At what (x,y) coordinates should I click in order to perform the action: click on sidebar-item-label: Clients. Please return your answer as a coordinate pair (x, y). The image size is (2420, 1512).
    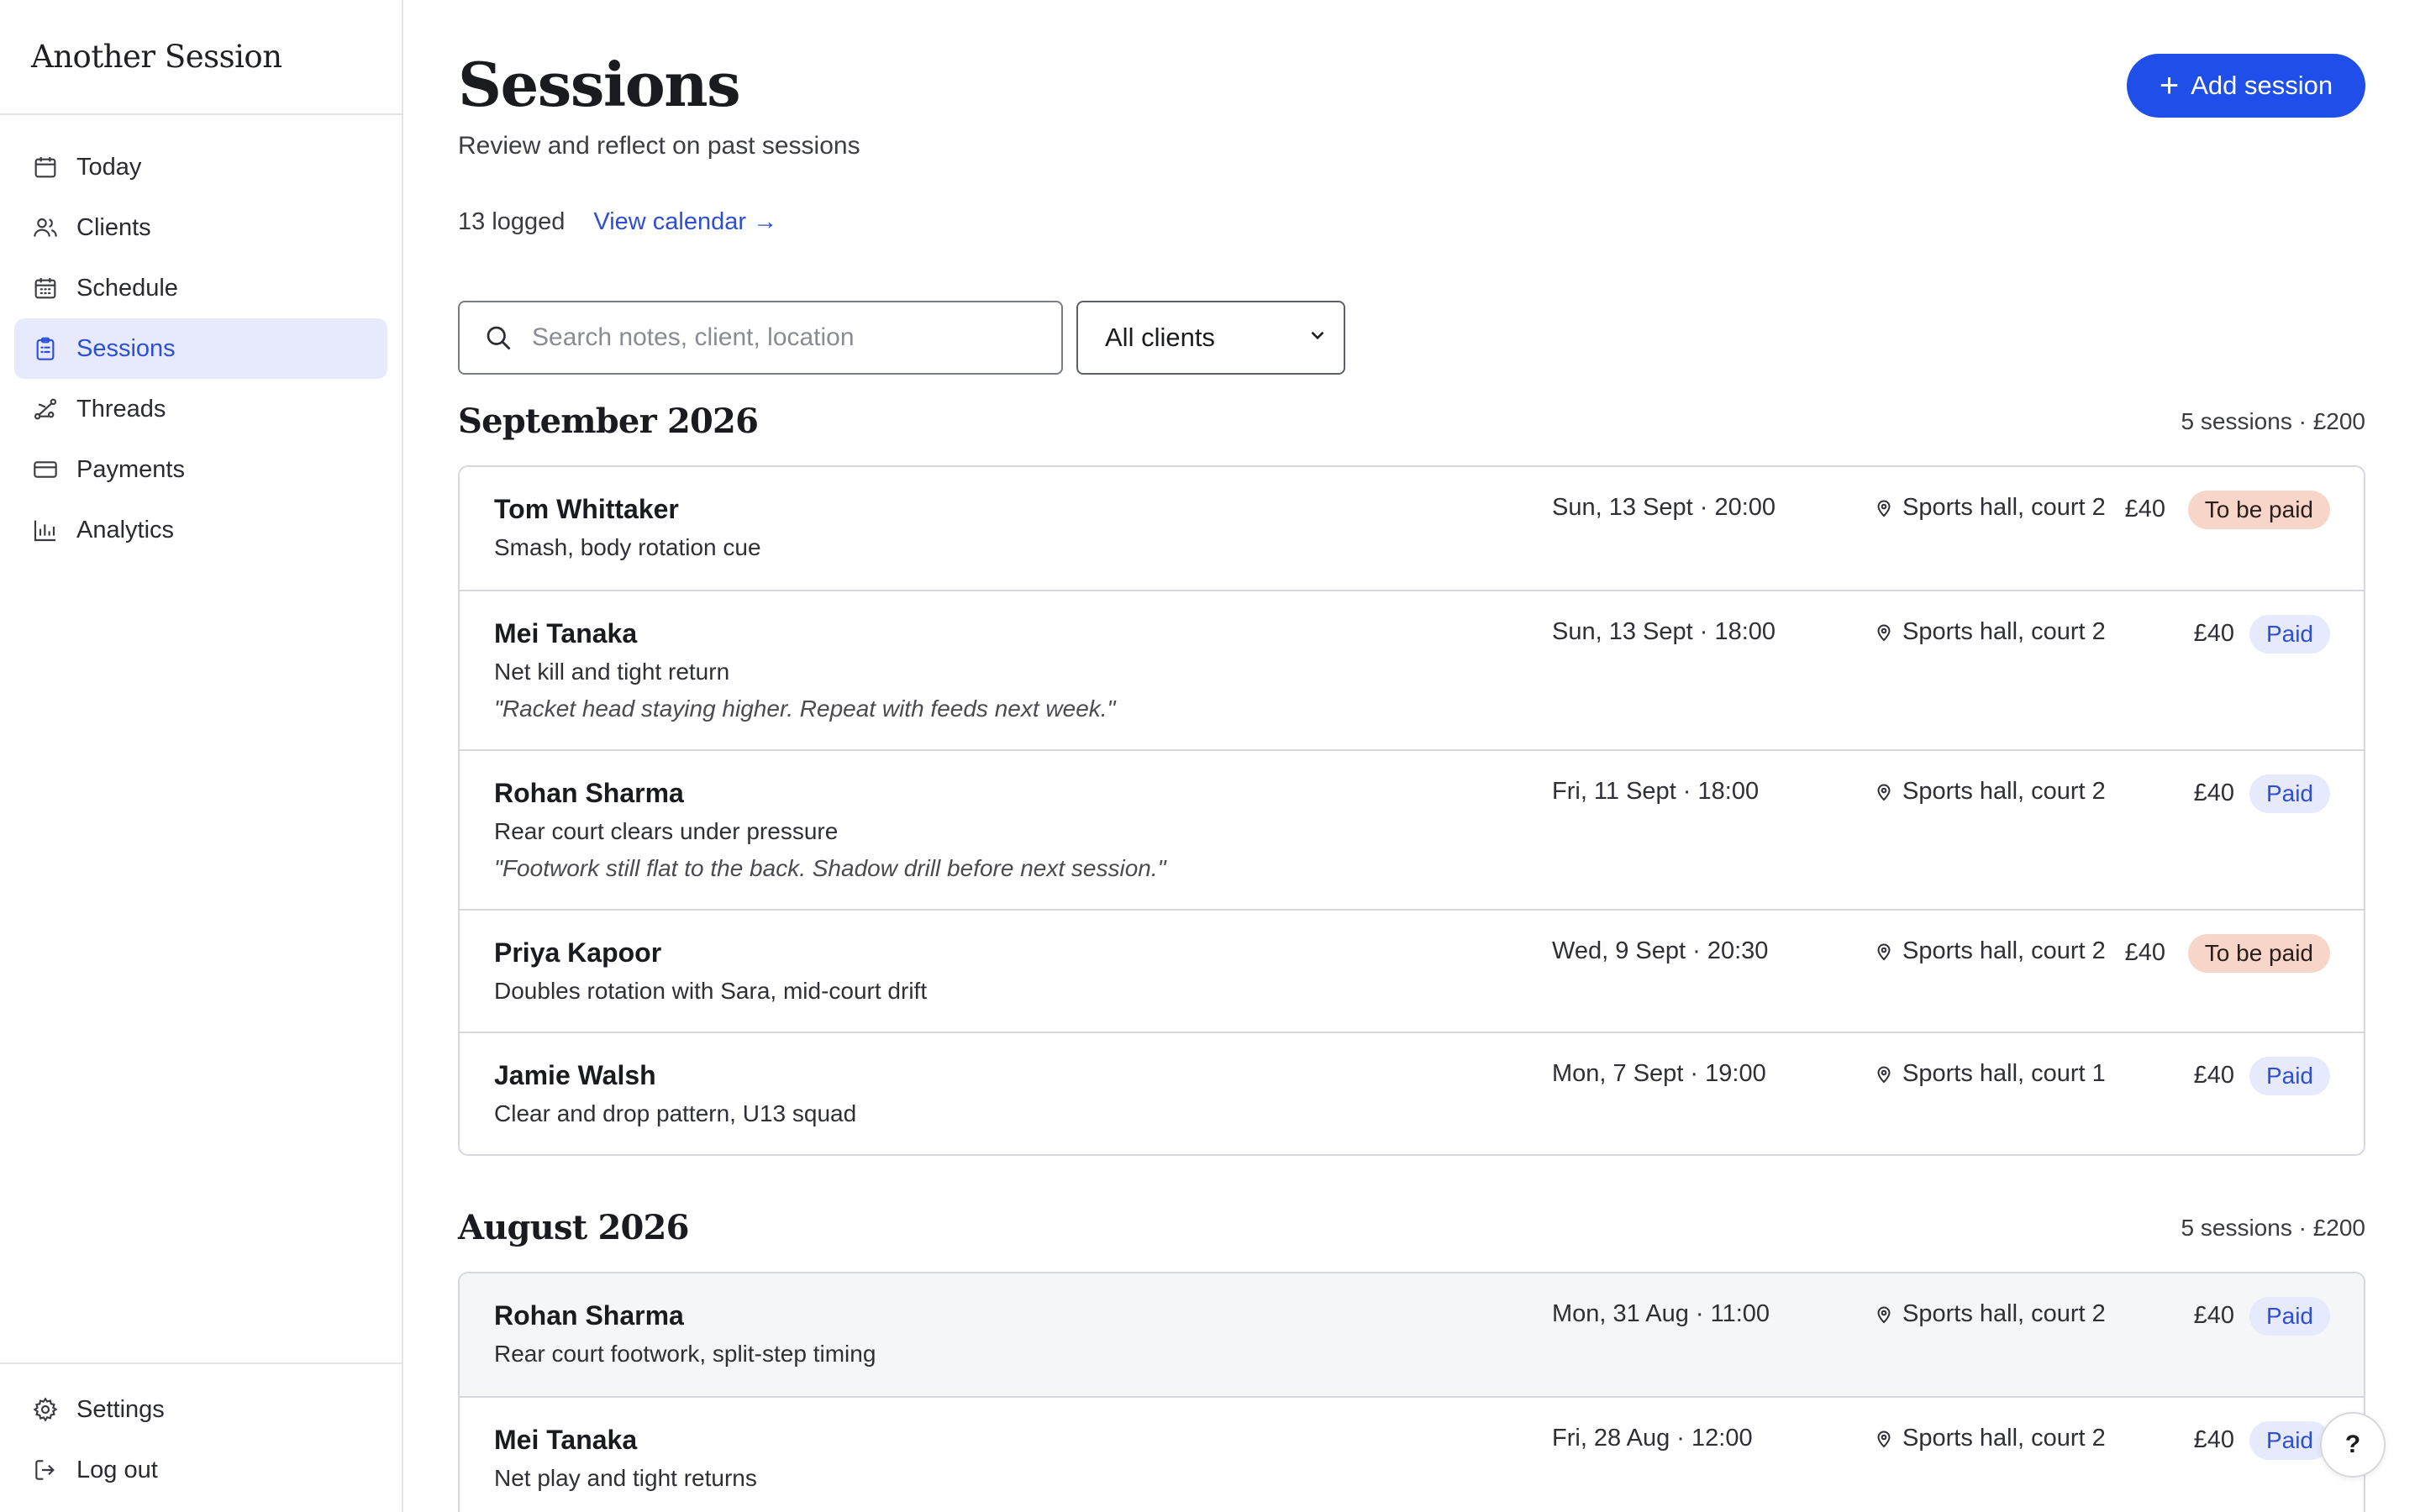
    Looking at the image, I should click on (113, 227).